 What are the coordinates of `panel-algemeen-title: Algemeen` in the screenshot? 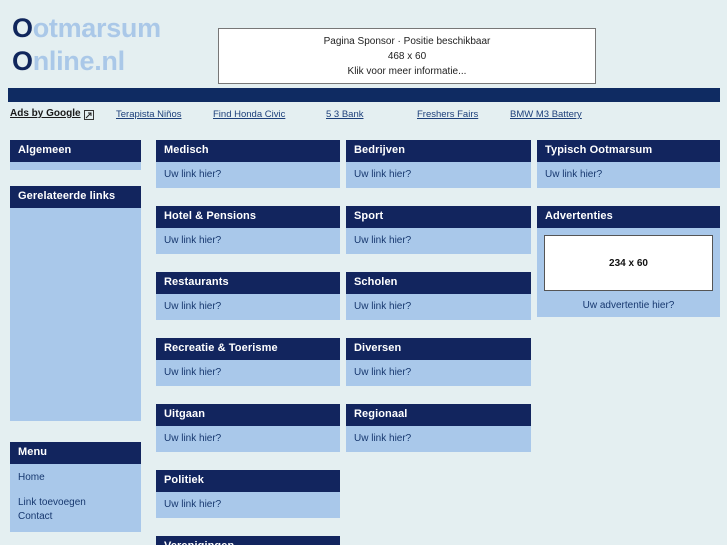 It's located at (75, 151).